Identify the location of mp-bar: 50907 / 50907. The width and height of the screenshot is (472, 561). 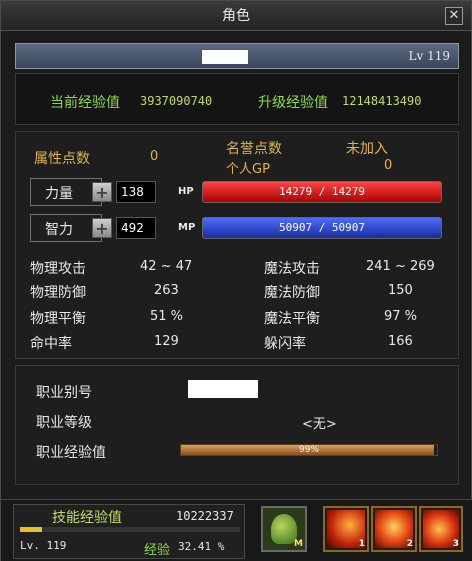
(322, 228).